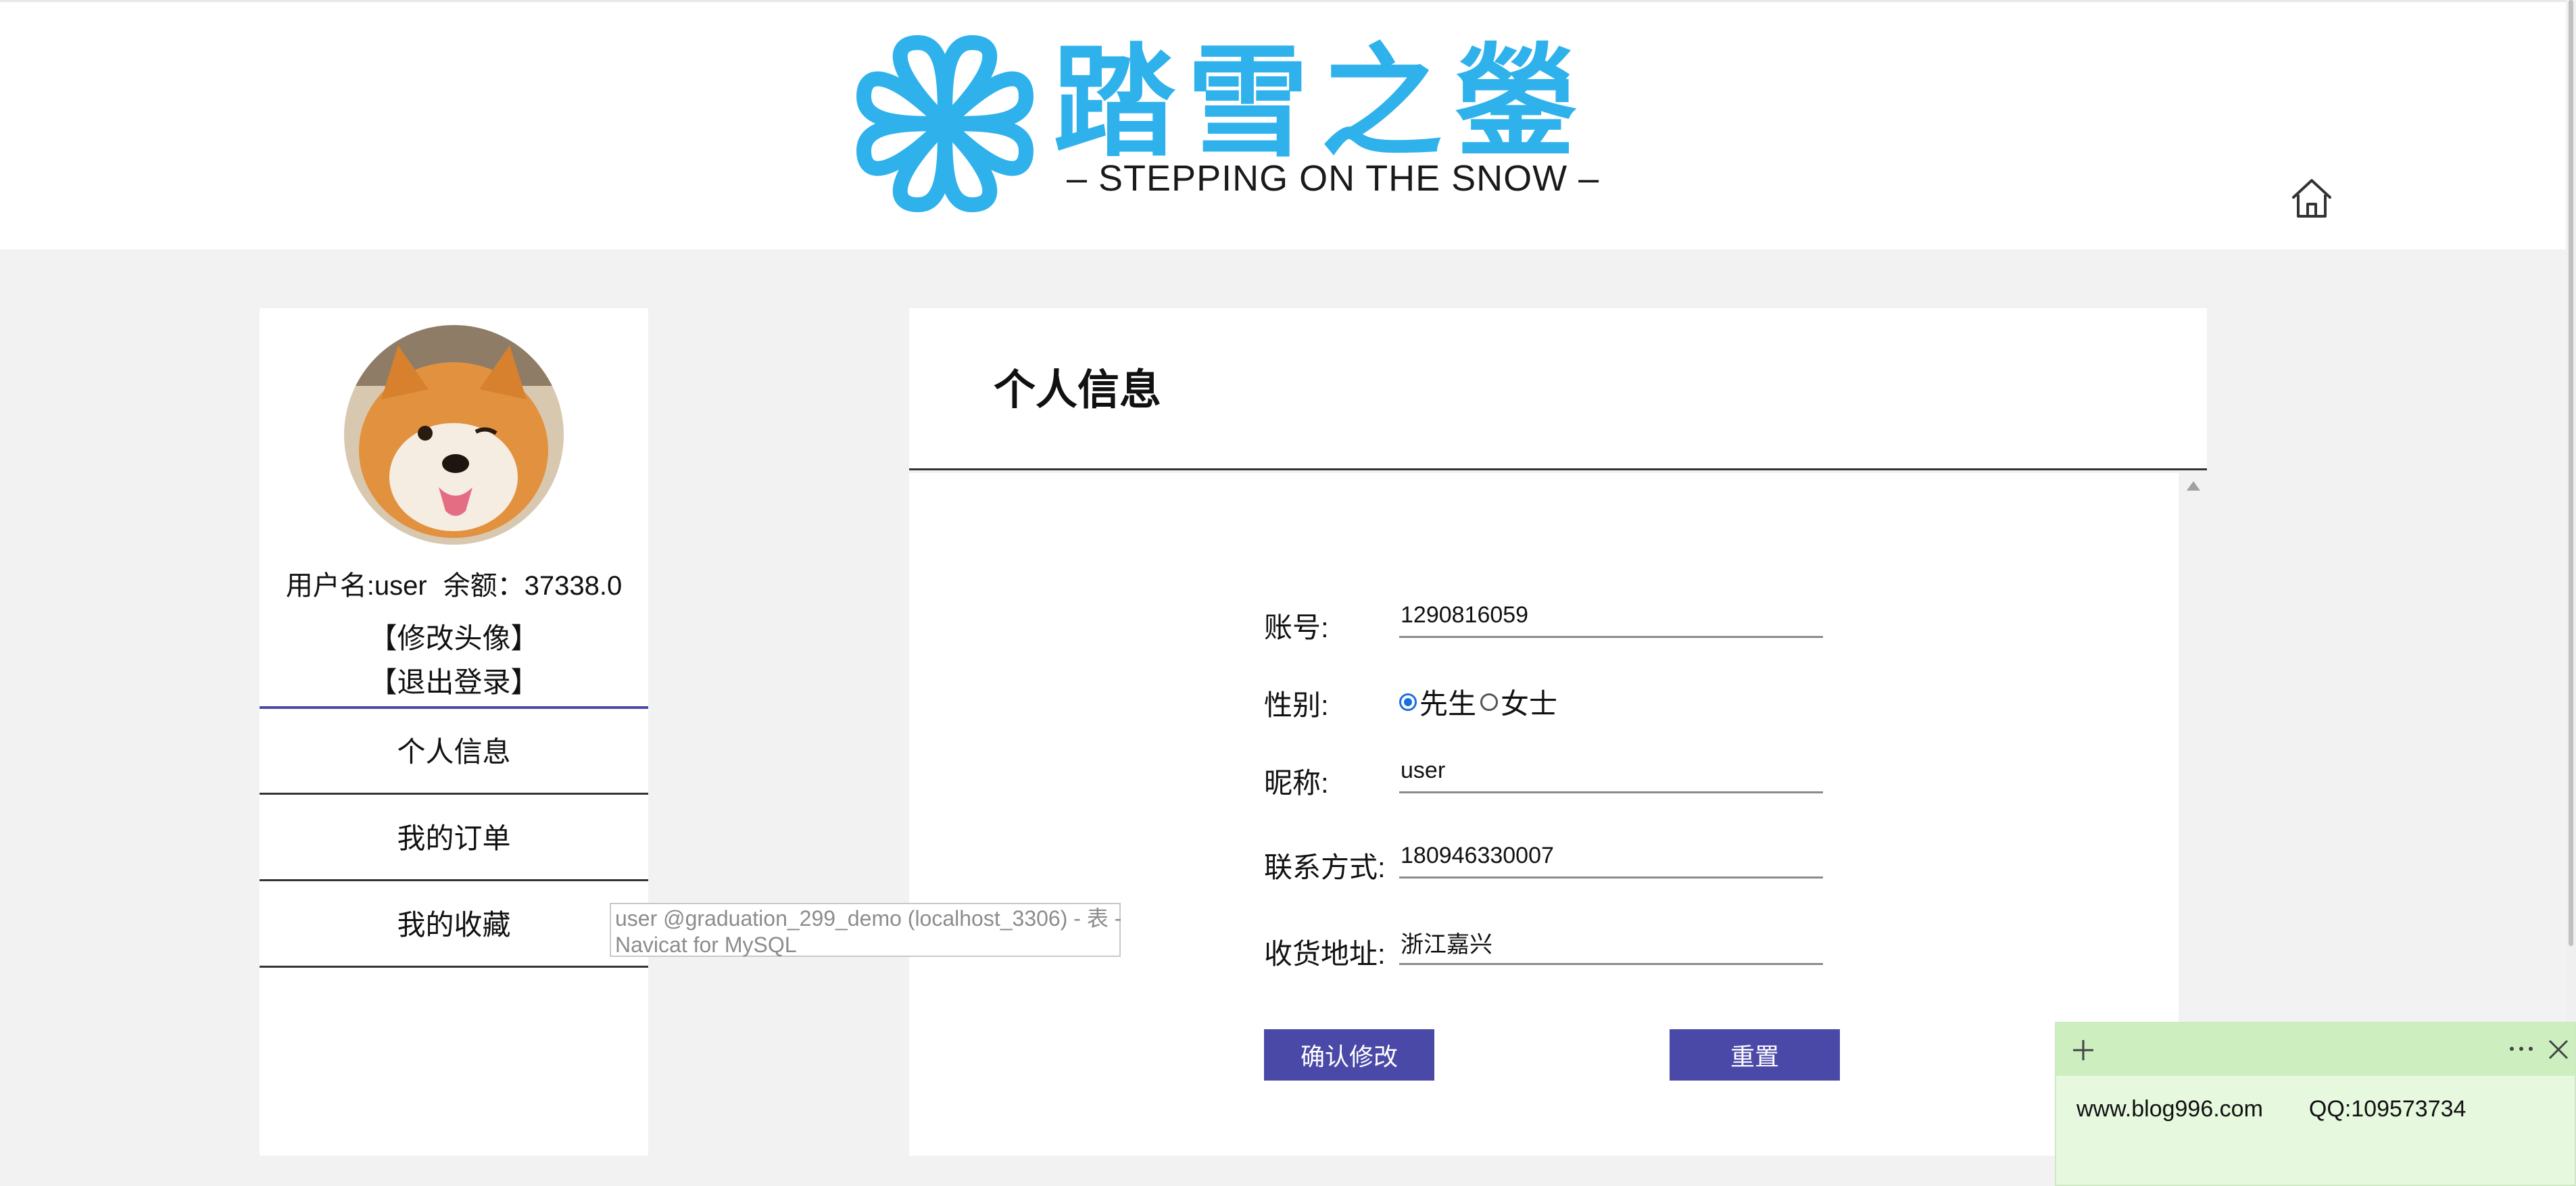 The image size is (2576, 1186). What do you see at coordinates (1349, 1055) in the screenshot?
I see `confirm-button: 确认修改` at bounding box center [1349, 1055].